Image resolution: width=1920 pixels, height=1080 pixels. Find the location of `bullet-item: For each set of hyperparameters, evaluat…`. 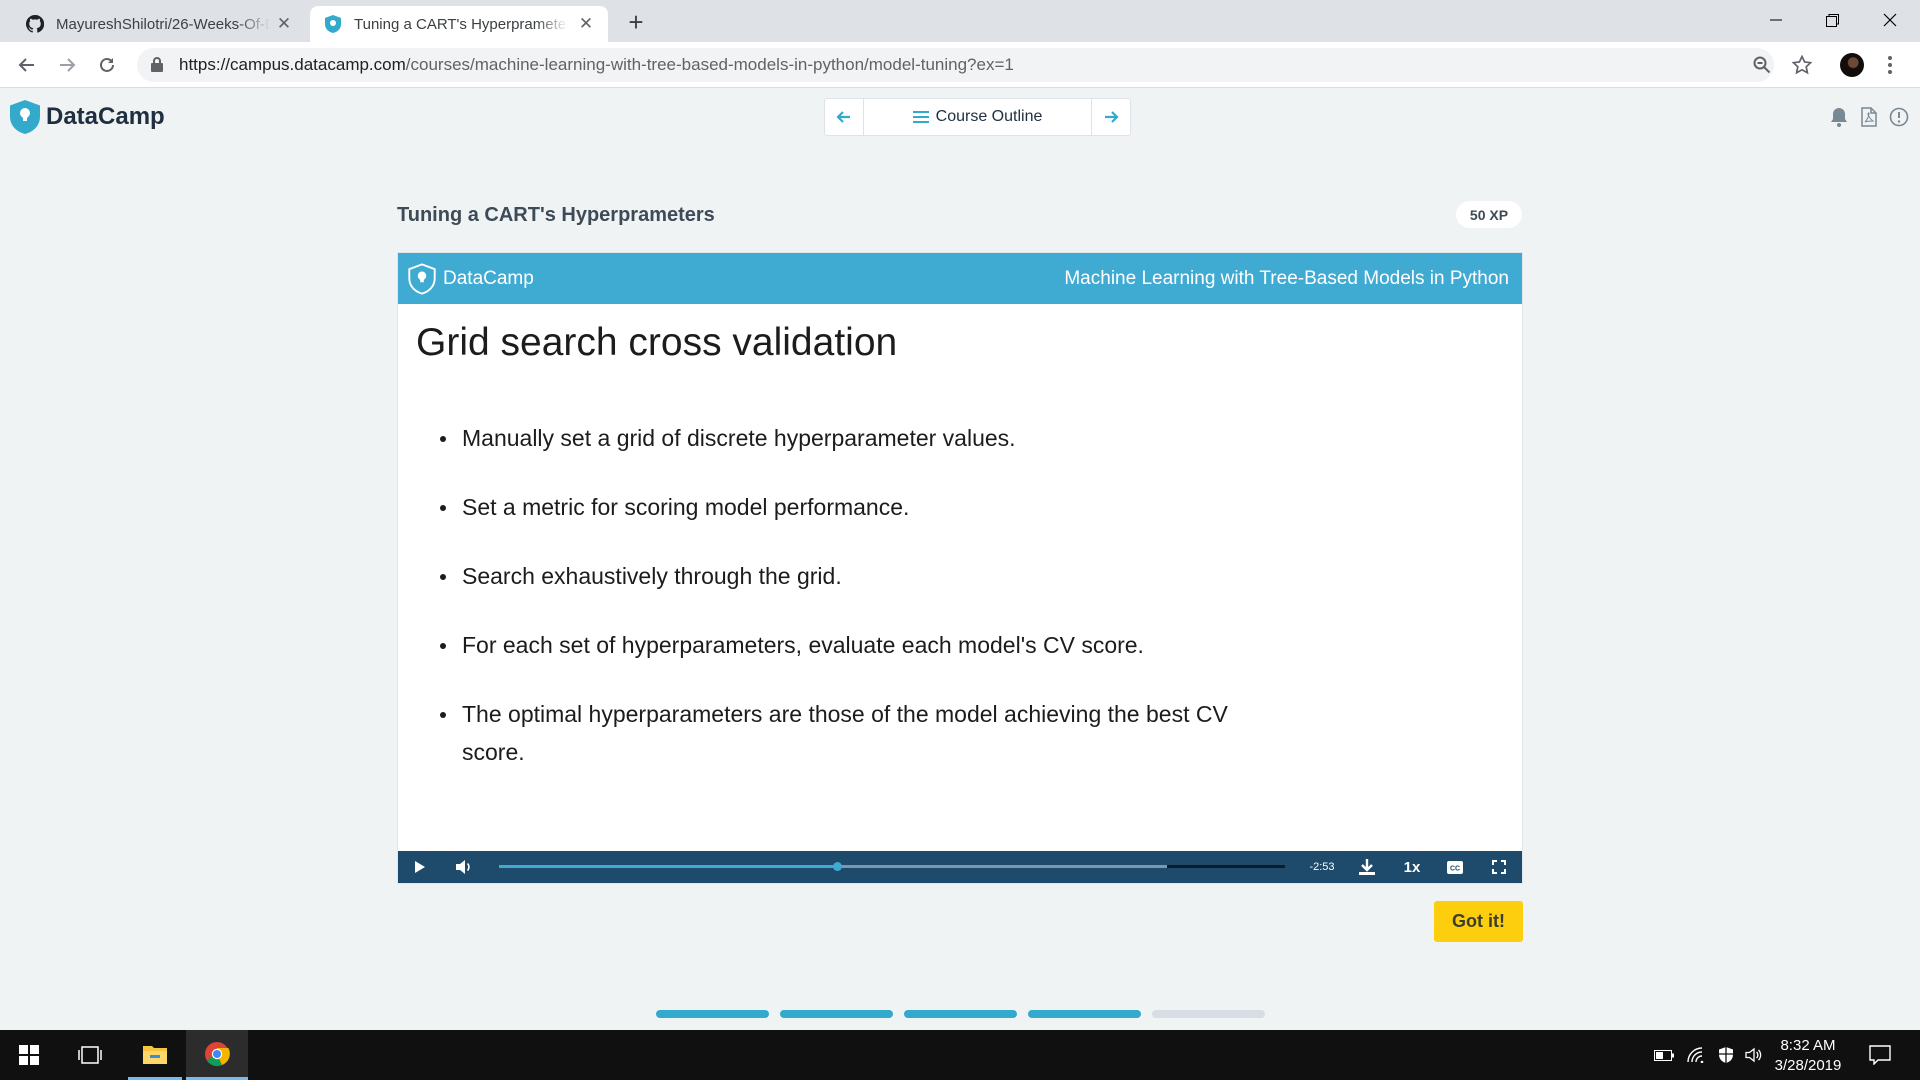

bullet-item: For each set of hyperparameters, evaluat… is located at coordinates (870, 645).